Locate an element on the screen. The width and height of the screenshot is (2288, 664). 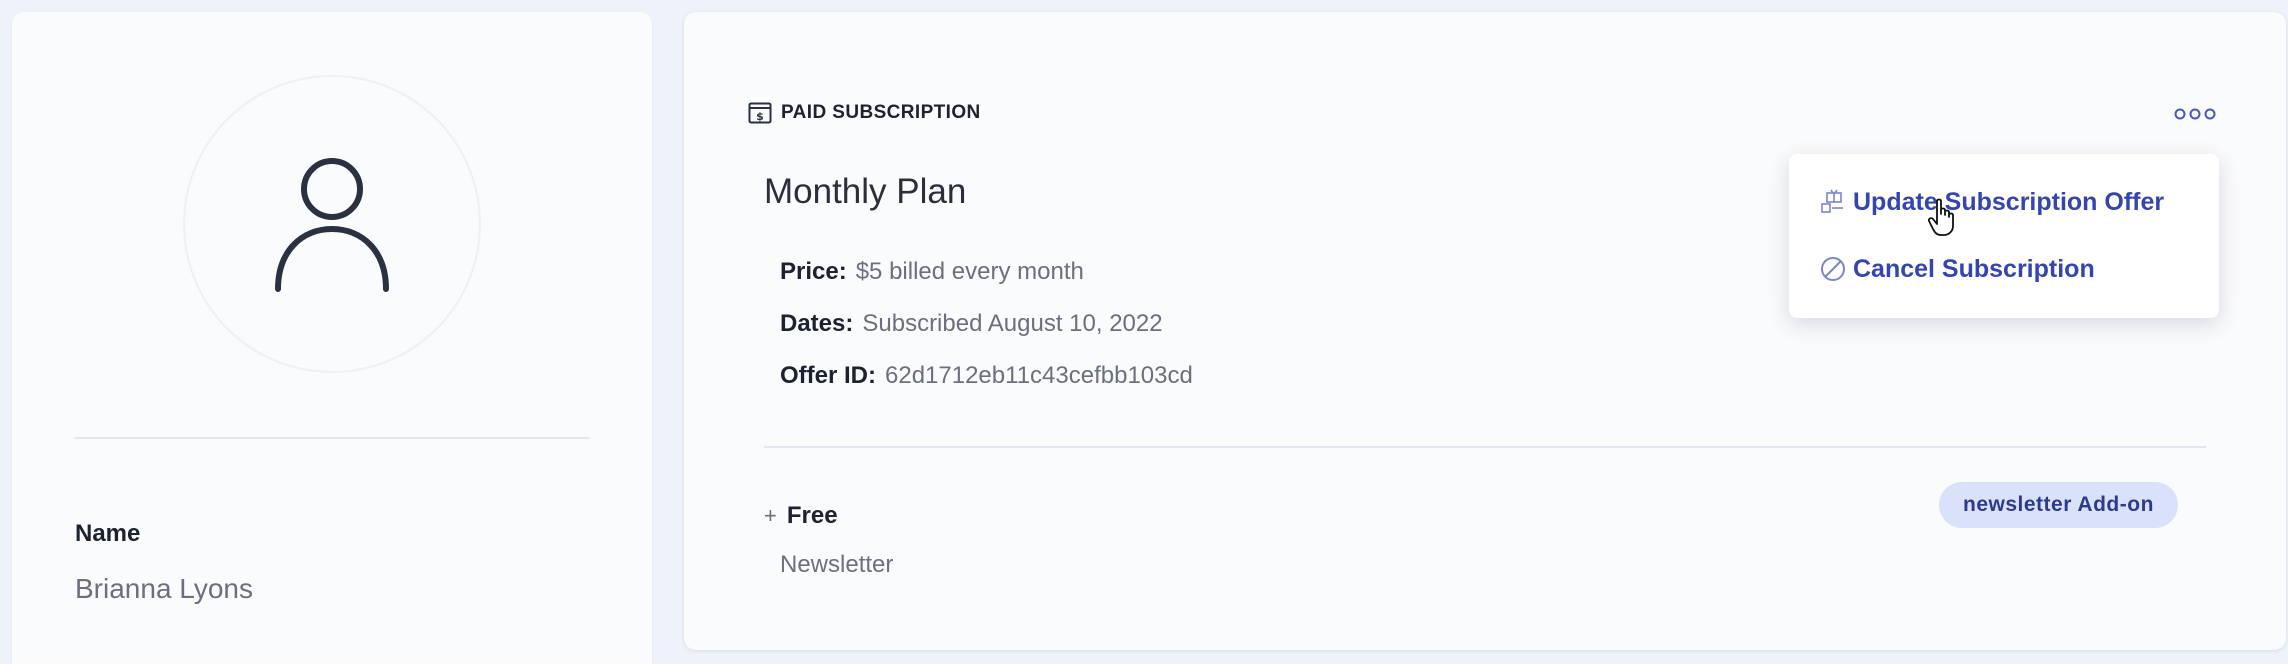
update-subscription-offer-label: Update Subscription Offer is located at coordinates (2009, 201).